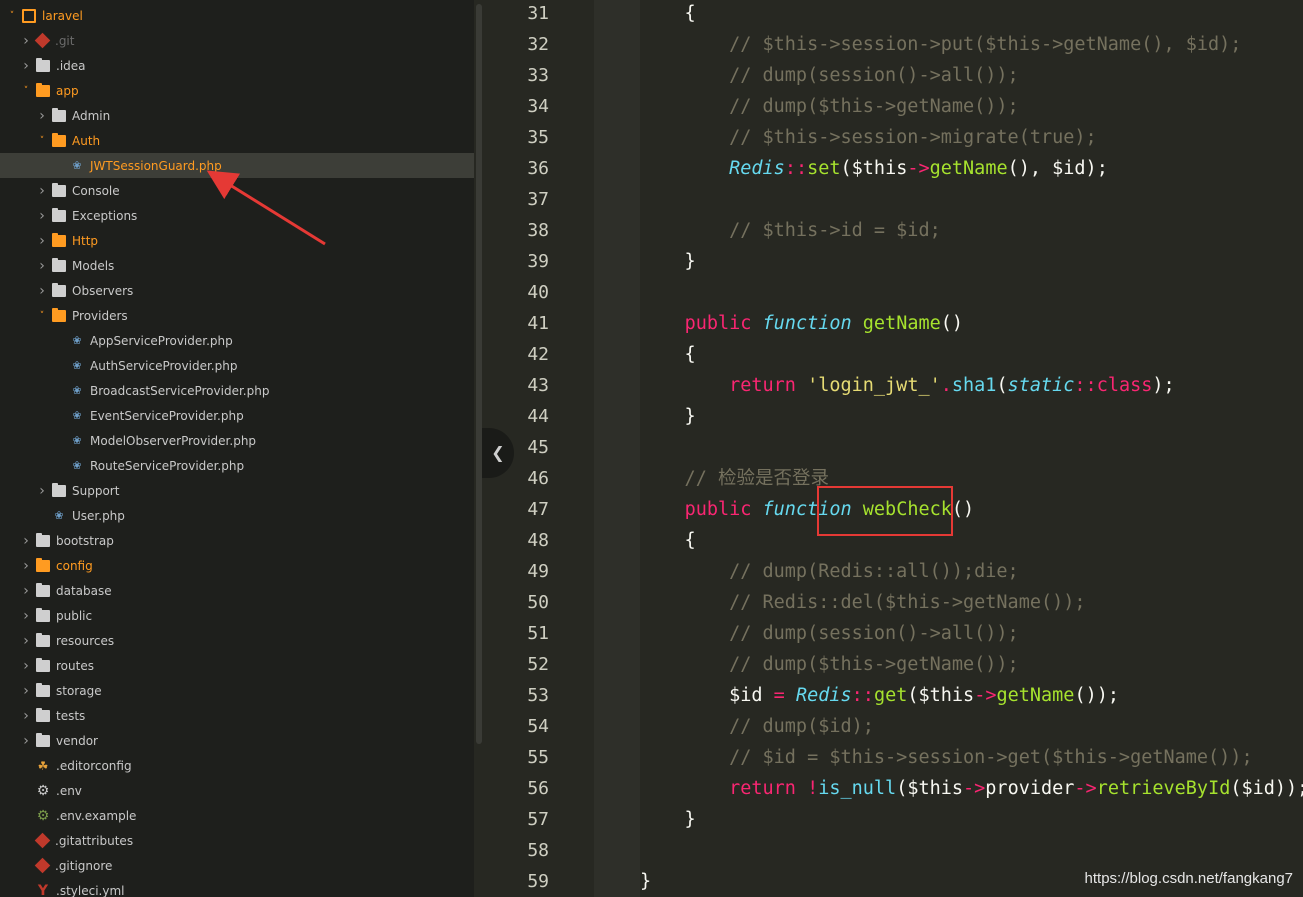 Image resolution: width=1303 pixels, height=897 pixels. What do you see at coordinates (538, 602) in the screenshot?
I see `line-number: 50` at bounding box center [538, 602].